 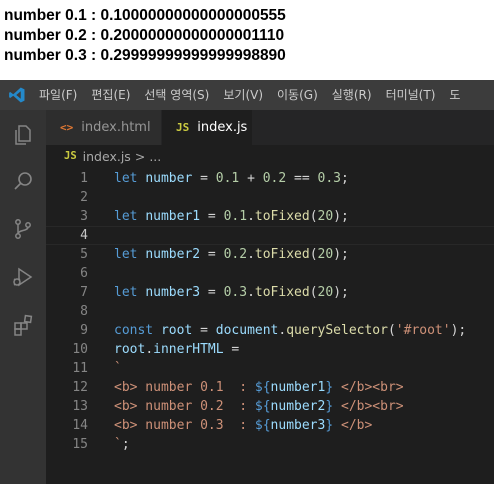 What do you see at coordinates (188, 349) in the screenshot?
I see `code-token: innerHTML` at bounding box center [188, 349].